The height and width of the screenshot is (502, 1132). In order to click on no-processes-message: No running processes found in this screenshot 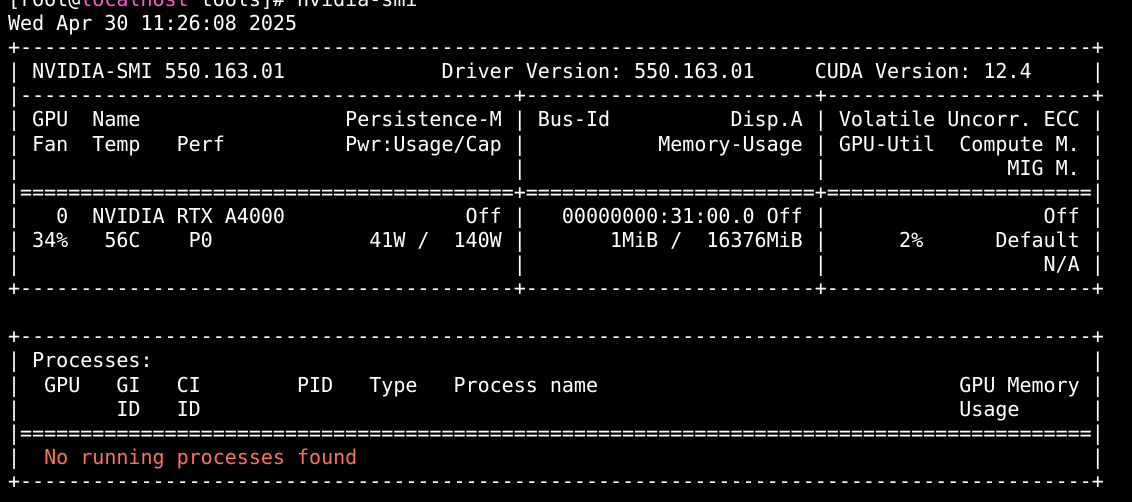, I will do `click(201, 456)`.